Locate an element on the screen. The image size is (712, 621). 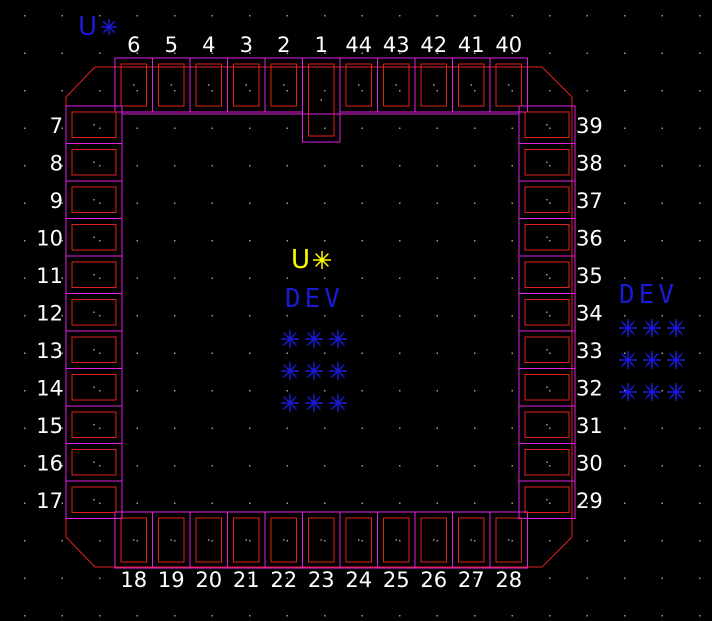
value-star-icon is located at coordinates (652, 328).